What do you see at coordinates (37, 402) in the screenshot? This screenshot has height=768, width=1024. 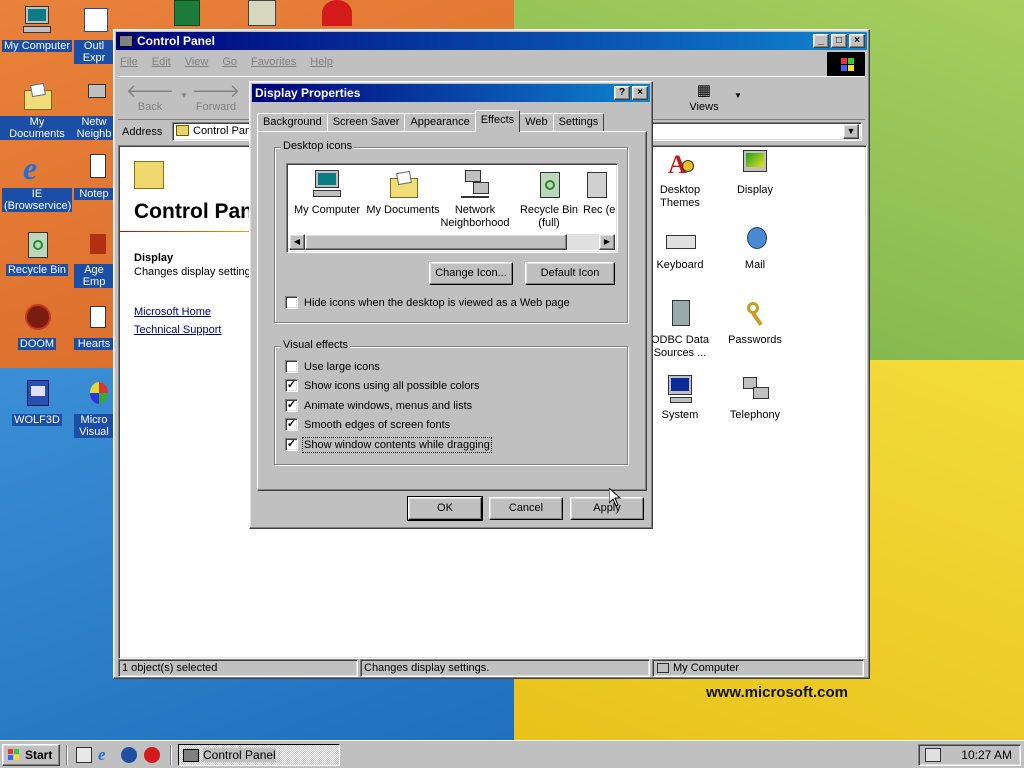 I see `desktop-icon-wolf3d: WOLF3D` at bounding box center [37, 402].